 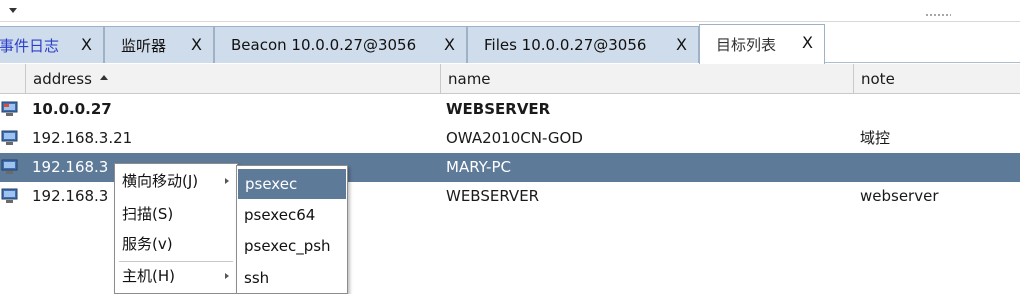 What do you see at coordinates (514, 138) in the screenshot?
I see `cell-name: OWA2010CN-GOD` at bounding box center [514, 138].